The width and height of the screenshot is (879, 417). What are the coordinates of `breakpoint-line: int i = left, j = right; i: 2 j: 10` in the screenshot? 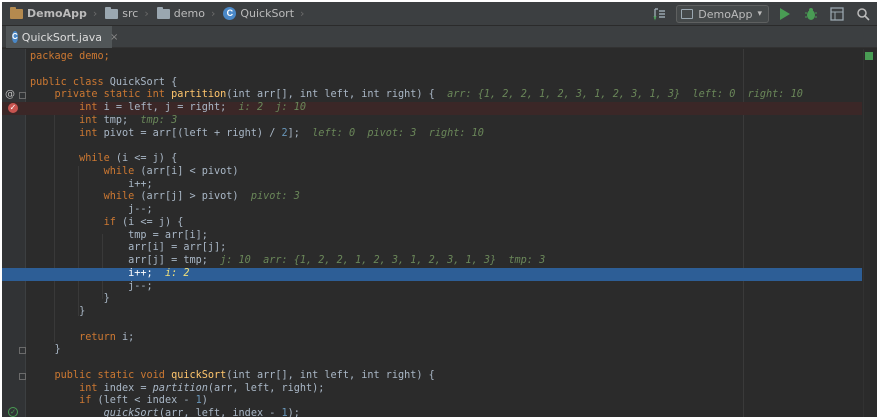 It's located at (432, 108).